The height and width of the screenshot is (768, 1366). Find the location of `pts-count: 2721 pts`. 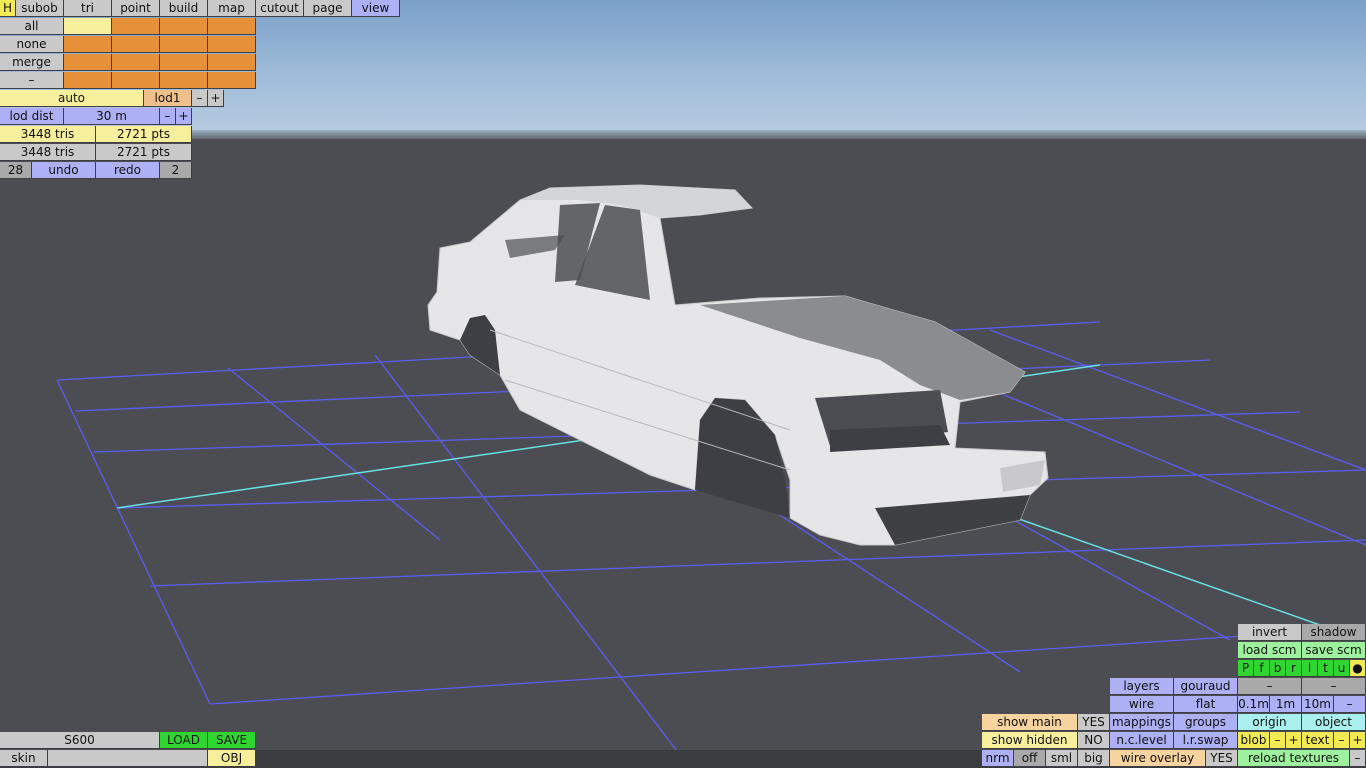

pts-count: 2721 pts is located at coordinates (144, 134).